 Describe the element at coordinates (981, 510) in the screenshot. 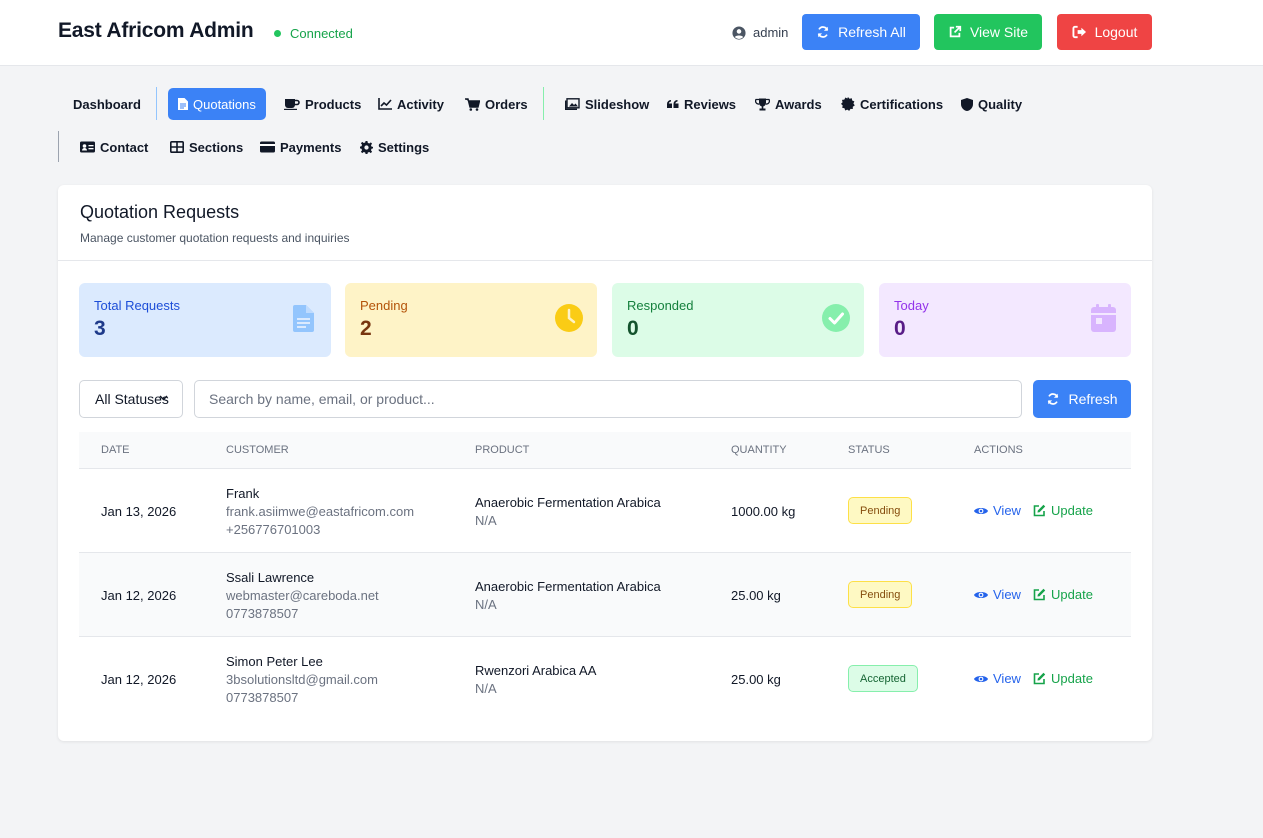

I see `eye-icon` at that location.